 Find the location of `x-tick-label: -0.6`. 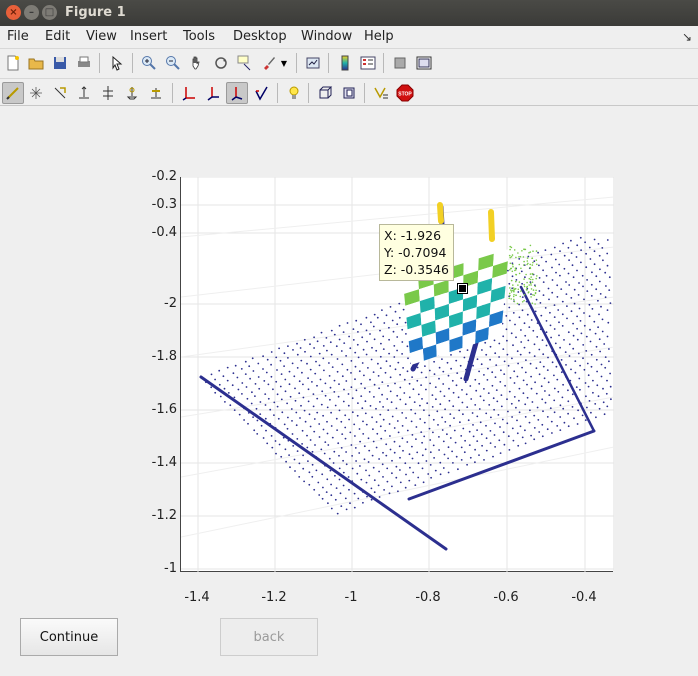

x-tick-label: -0.6 is located at coordinates (506, 597).